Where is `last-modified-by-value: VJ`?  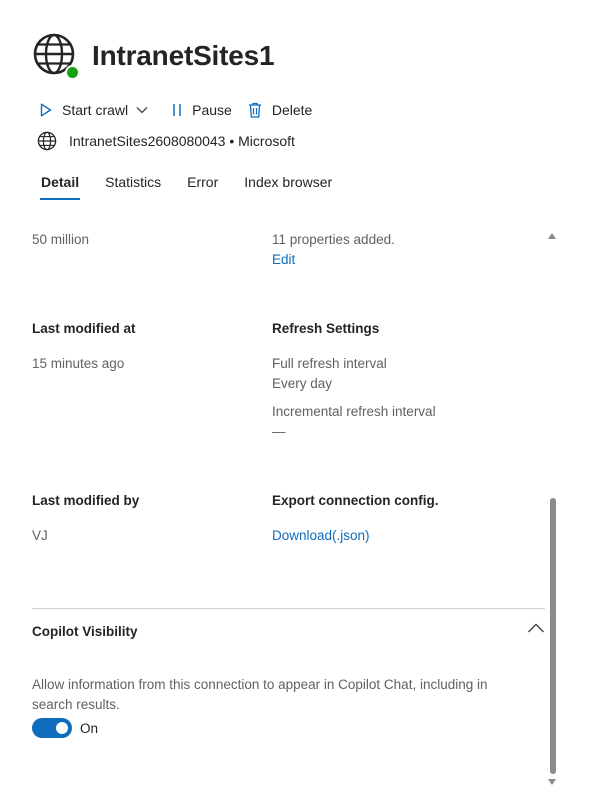
last-modified-by-value: VJ is located at coordinates (40, 535).